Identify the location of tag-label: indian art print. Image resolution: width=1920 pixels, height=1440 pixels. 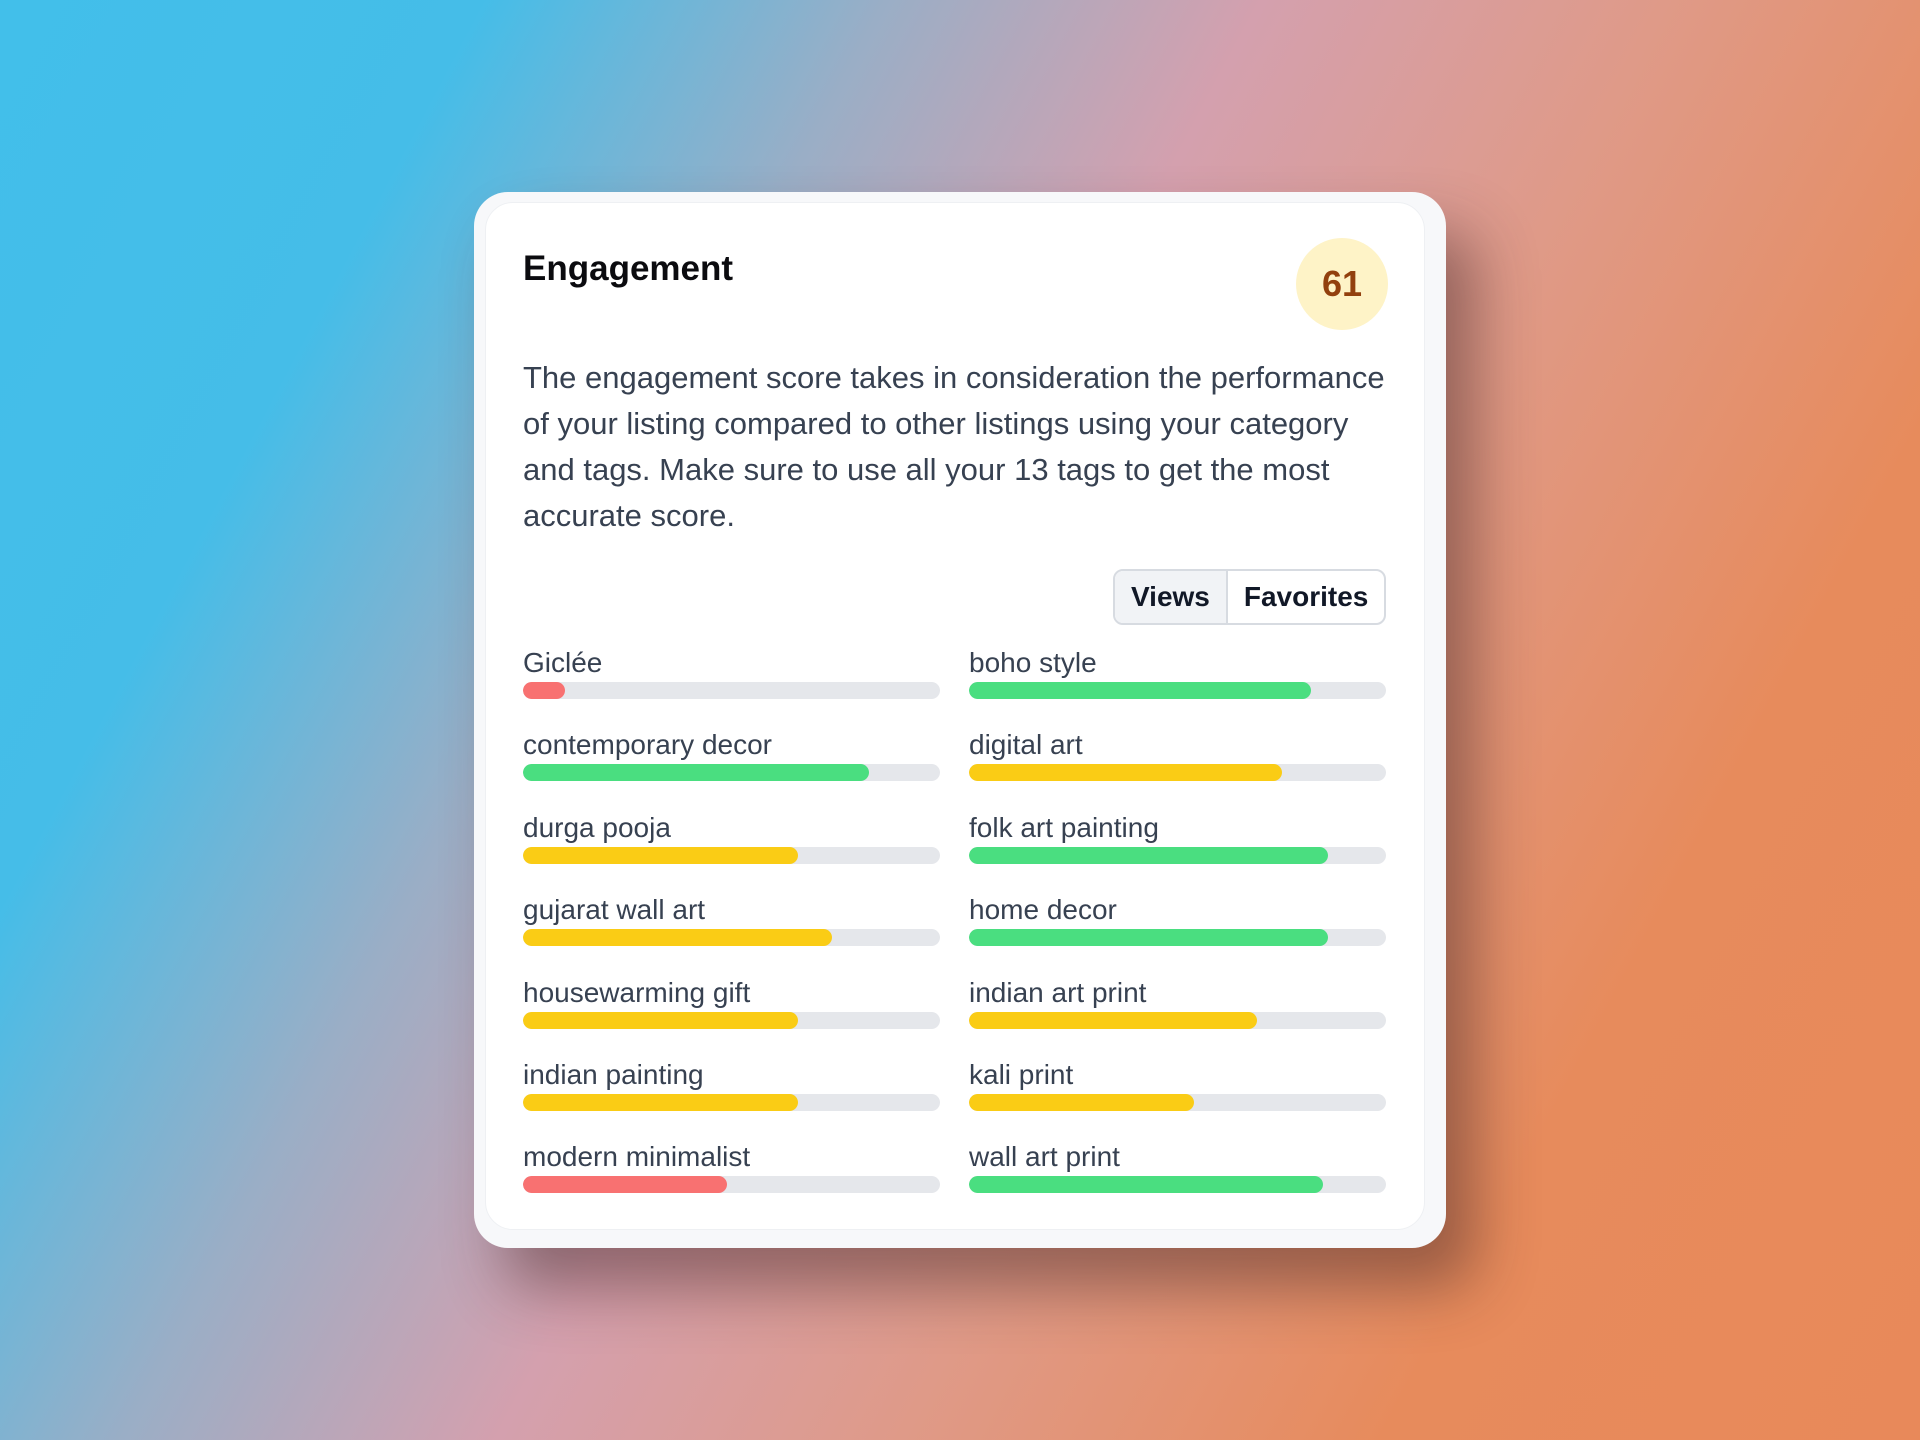
(1058, 992).